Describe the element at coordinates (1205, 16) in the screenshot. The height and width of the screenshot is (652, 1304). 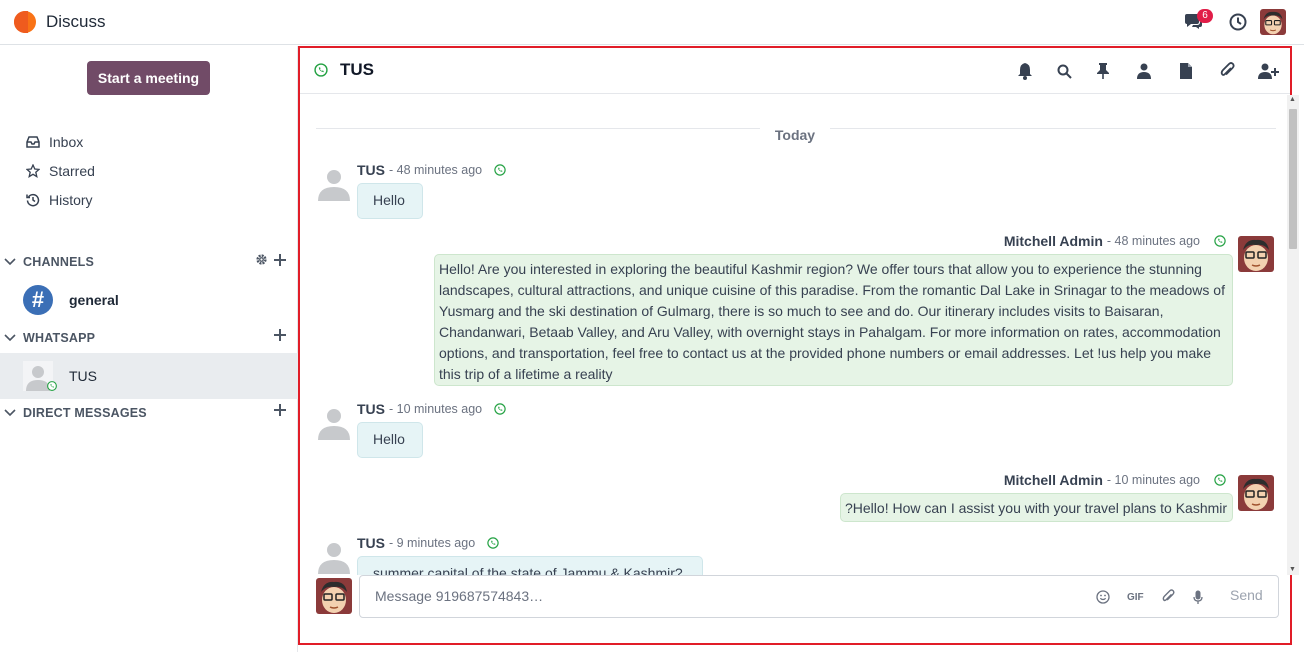
I see `messages-badge: 6` at that location.